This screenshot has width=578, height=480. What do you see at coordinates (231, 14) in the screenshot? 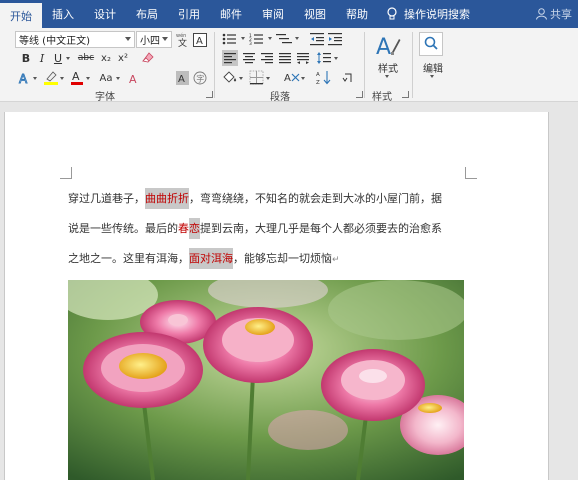
I see `tab-mailings: 邮件` at bounding box center [231, 14].